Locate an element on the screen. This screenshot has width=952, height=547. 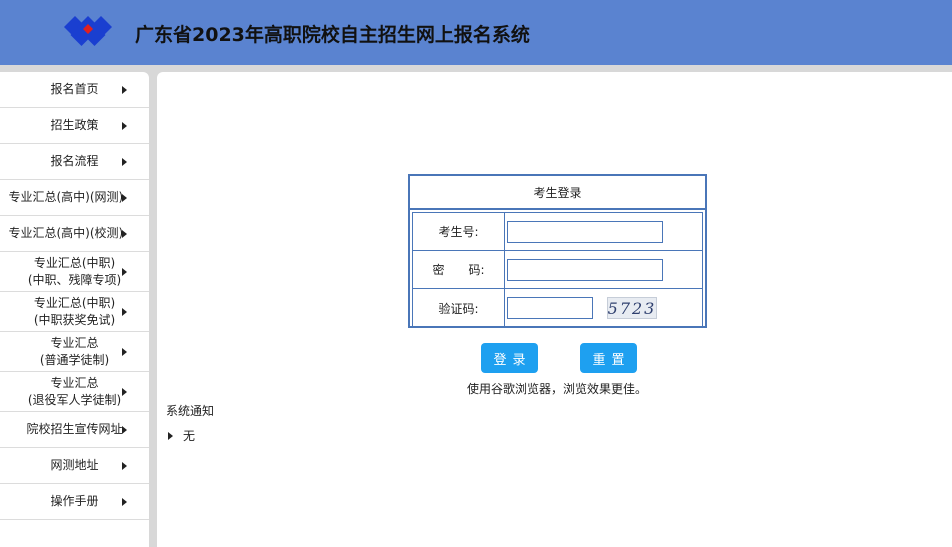
sidebar-item-process: 报名流程 is located at coordinates (74, 162).